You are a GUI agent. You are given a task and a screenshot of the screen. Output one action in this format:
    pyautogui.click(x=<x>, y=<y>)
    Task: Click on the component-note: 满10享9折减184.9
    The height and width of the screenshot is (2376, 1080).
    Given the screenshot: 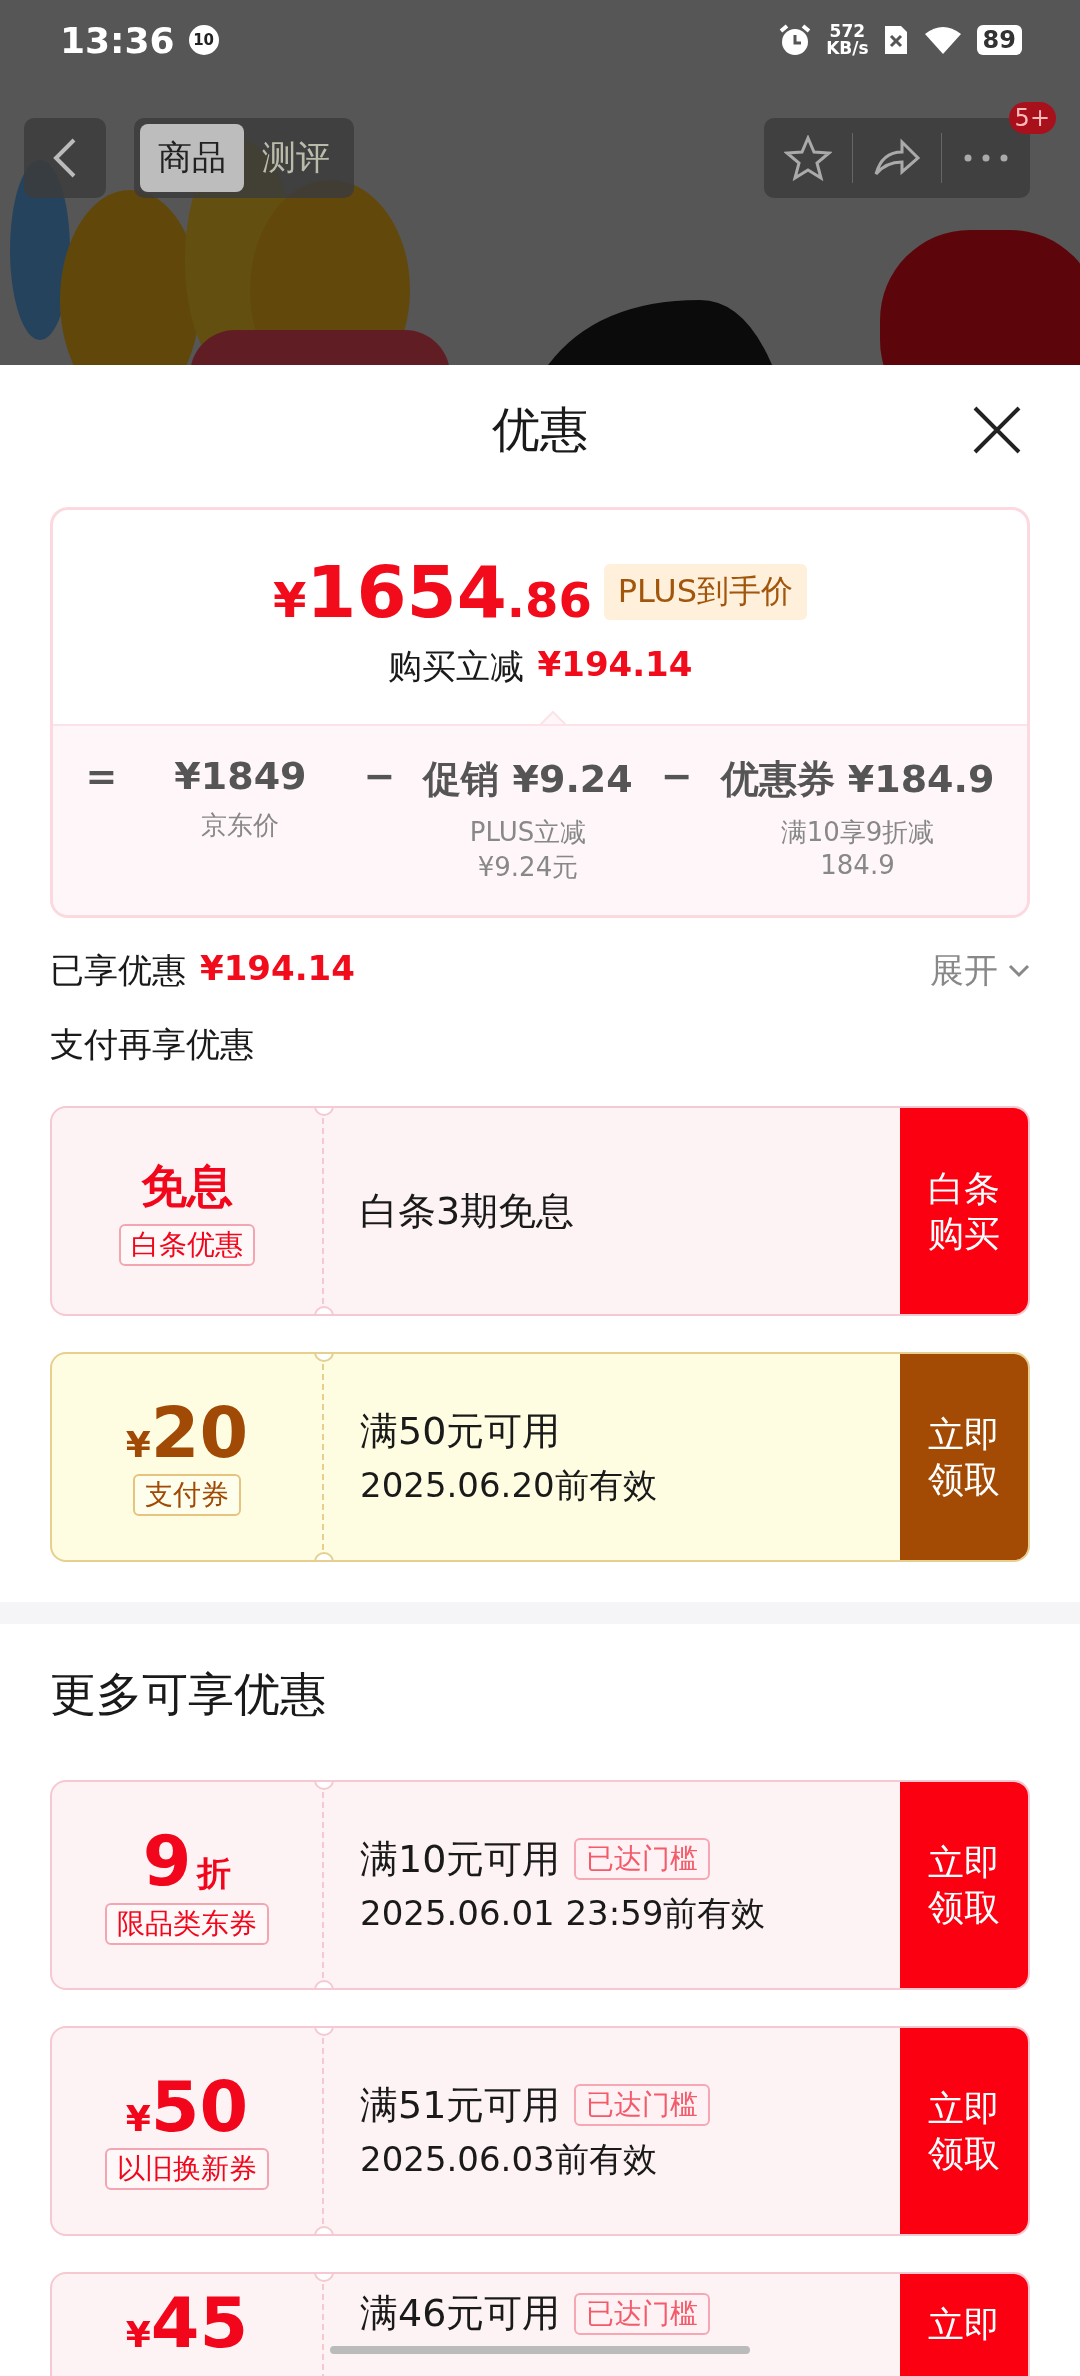 What is the action you would take?
    pyautogui.click(x=857, y=848)
    